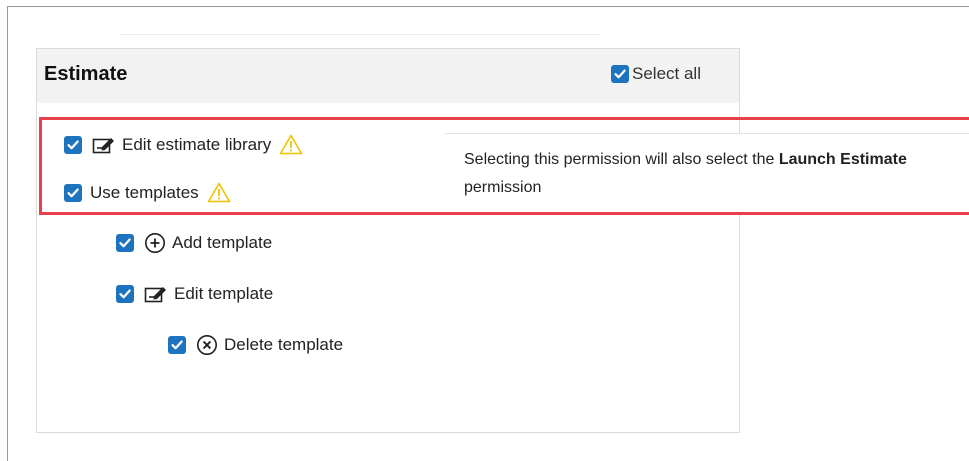  Describe the element at coordinates (488, 6) in the screenshot. I see `frame-top-border` at that location.